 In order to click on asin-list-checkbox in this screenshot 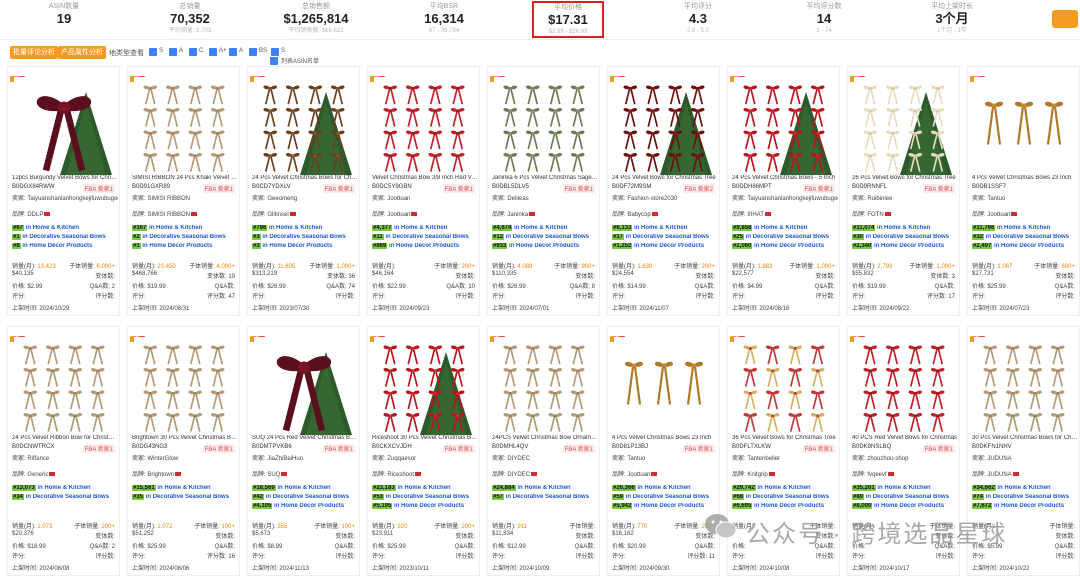, I will do `click(274, 61)`.